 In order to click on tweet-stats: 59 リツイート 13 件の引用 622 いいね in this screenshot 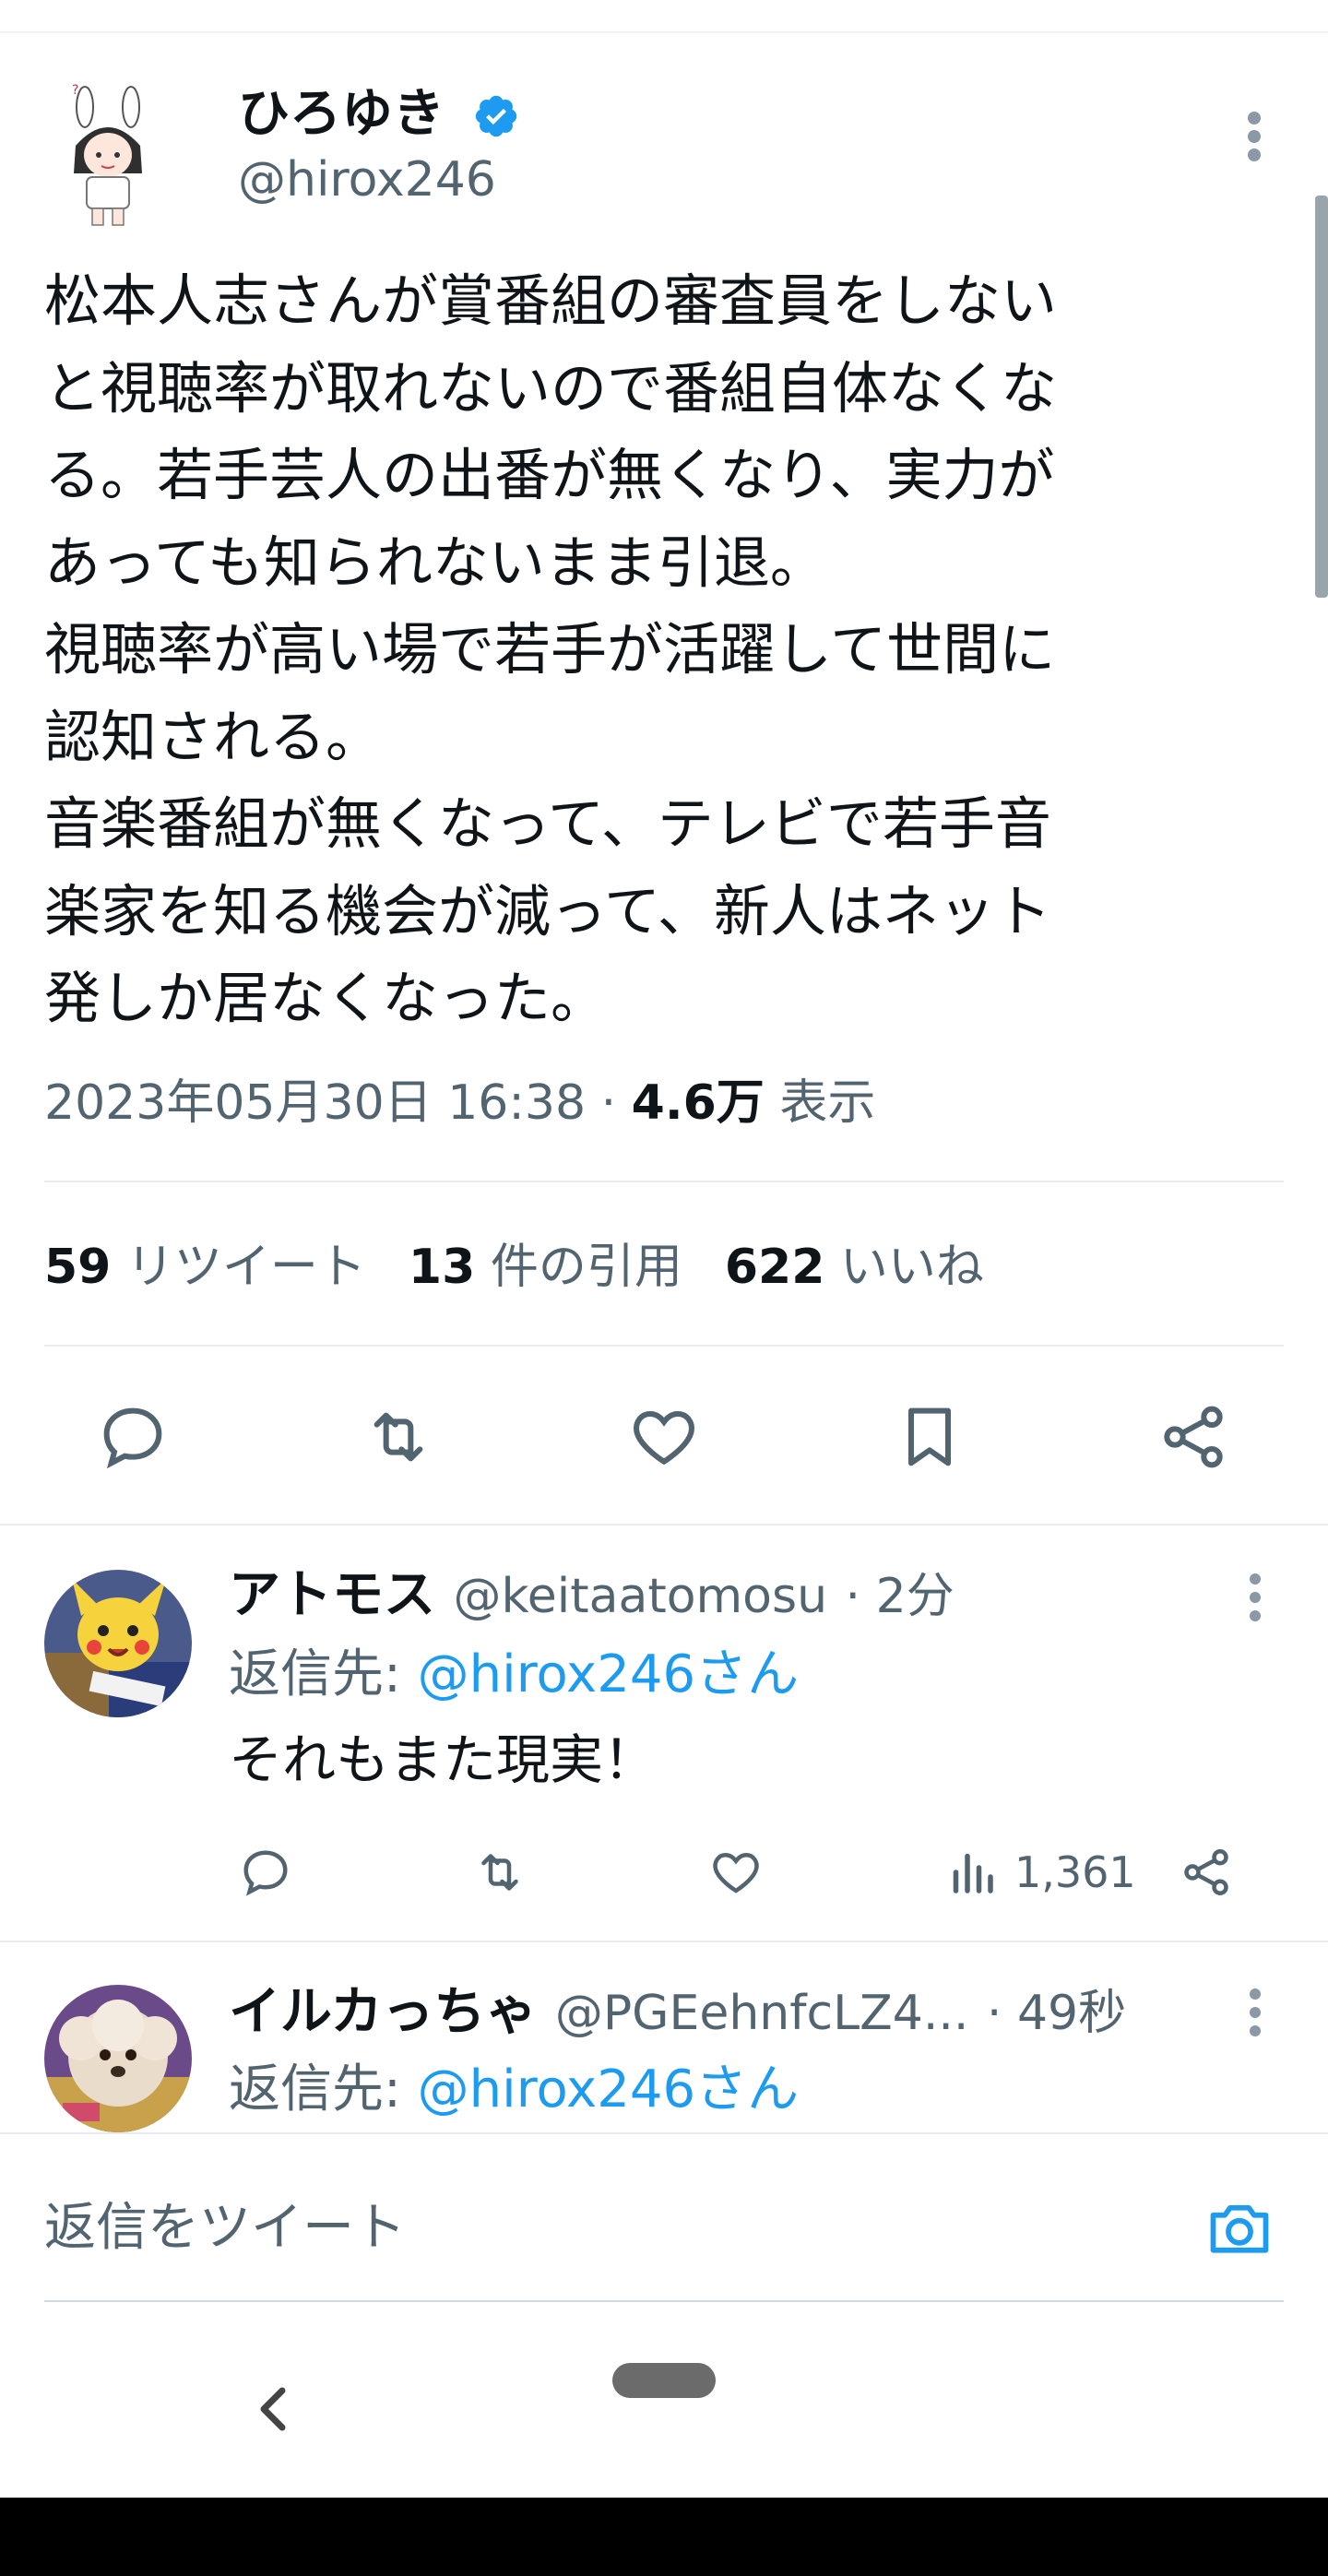, I will do `click(514, 1267)`.